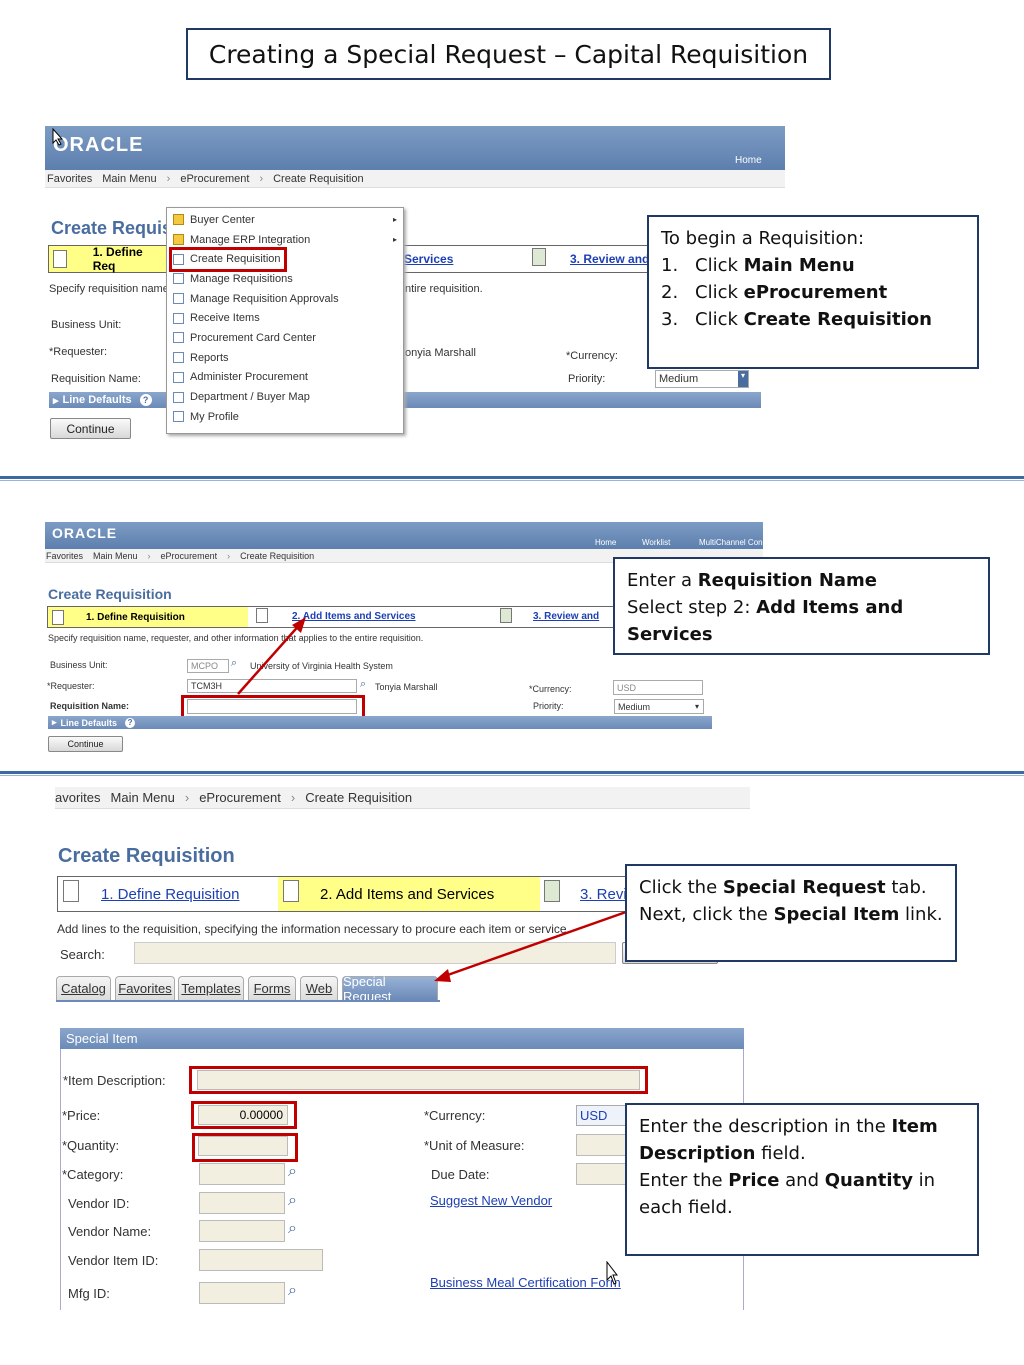 Image resolution: width=1024 pixels, height=1365 pixels. I want to click on suggest-new-vendor-link: Suggest New Vendor, so click(491, 1200).